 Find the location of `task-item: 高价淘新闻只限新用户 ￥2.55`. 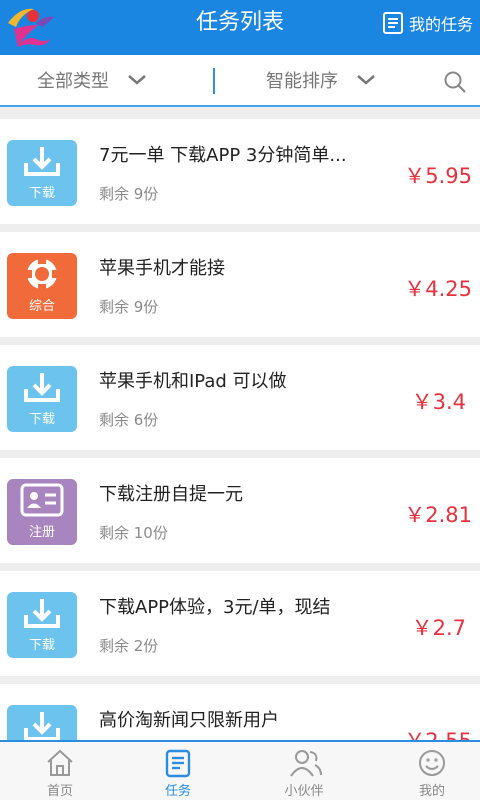

task-item: 高价淘新闻只限新用户 ￥2.55 is located at coordinates (240, 712).